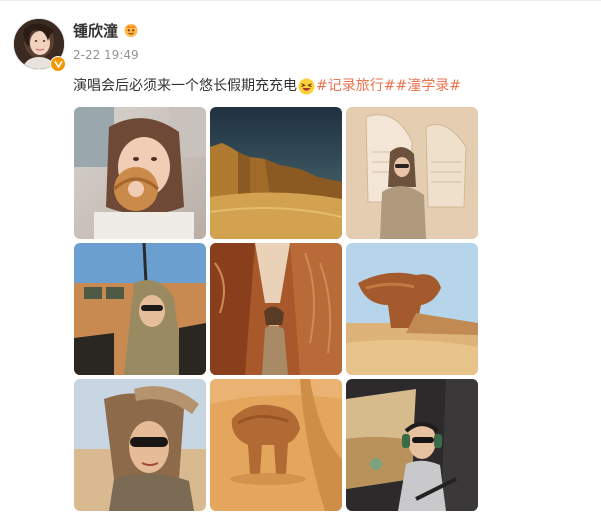 Image resolution: width=601 pixels, height=524 pixels. I want to click on laughing-squint-emoji-icon, so click(306, 86).